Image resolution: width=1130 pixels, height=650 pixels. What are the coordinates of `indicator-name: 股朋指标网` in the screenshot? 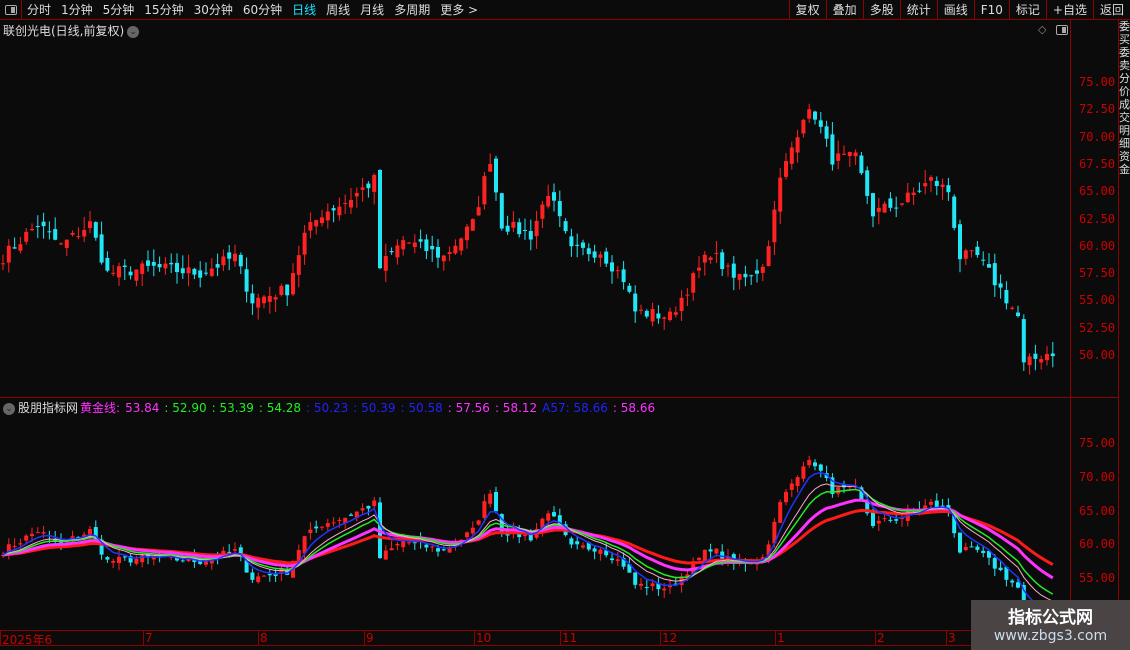 It's located at (48, 408).